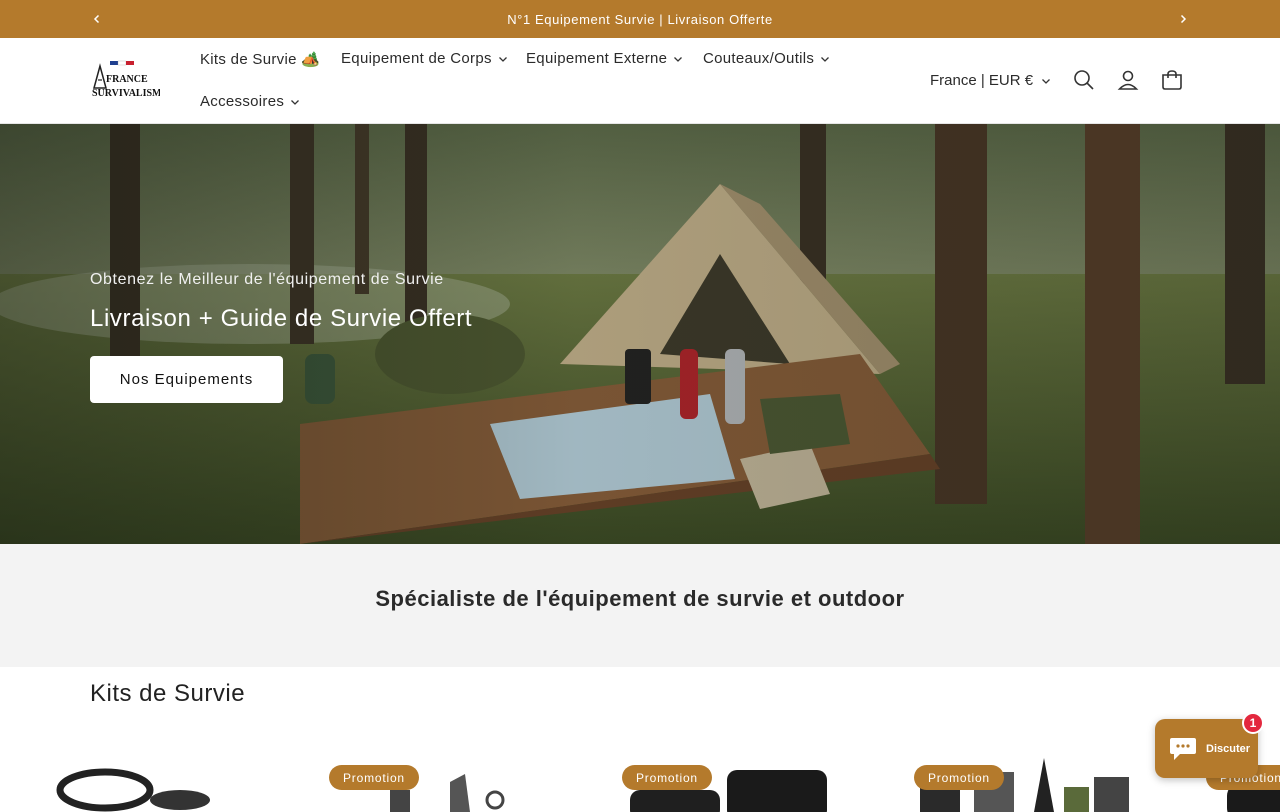  What do you see at coordinates (597, 58) in the screenshot?
I see `nav-label: Equipement Externe` at bounding box center [597, 58].